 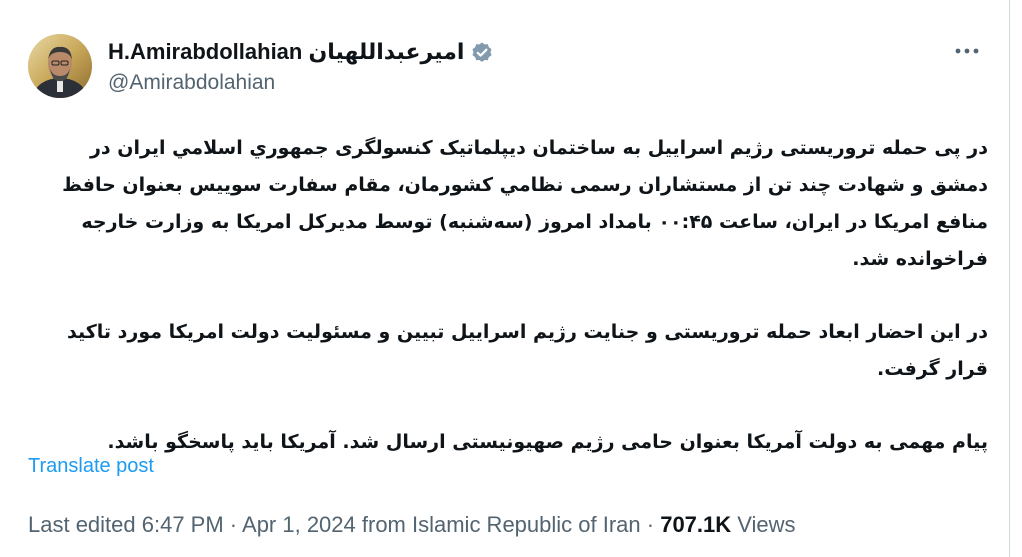 What do you see at coordinates (696, 524) in the screenshot?
I see `views-count: 707.1K` at bounding box center [696, 524].